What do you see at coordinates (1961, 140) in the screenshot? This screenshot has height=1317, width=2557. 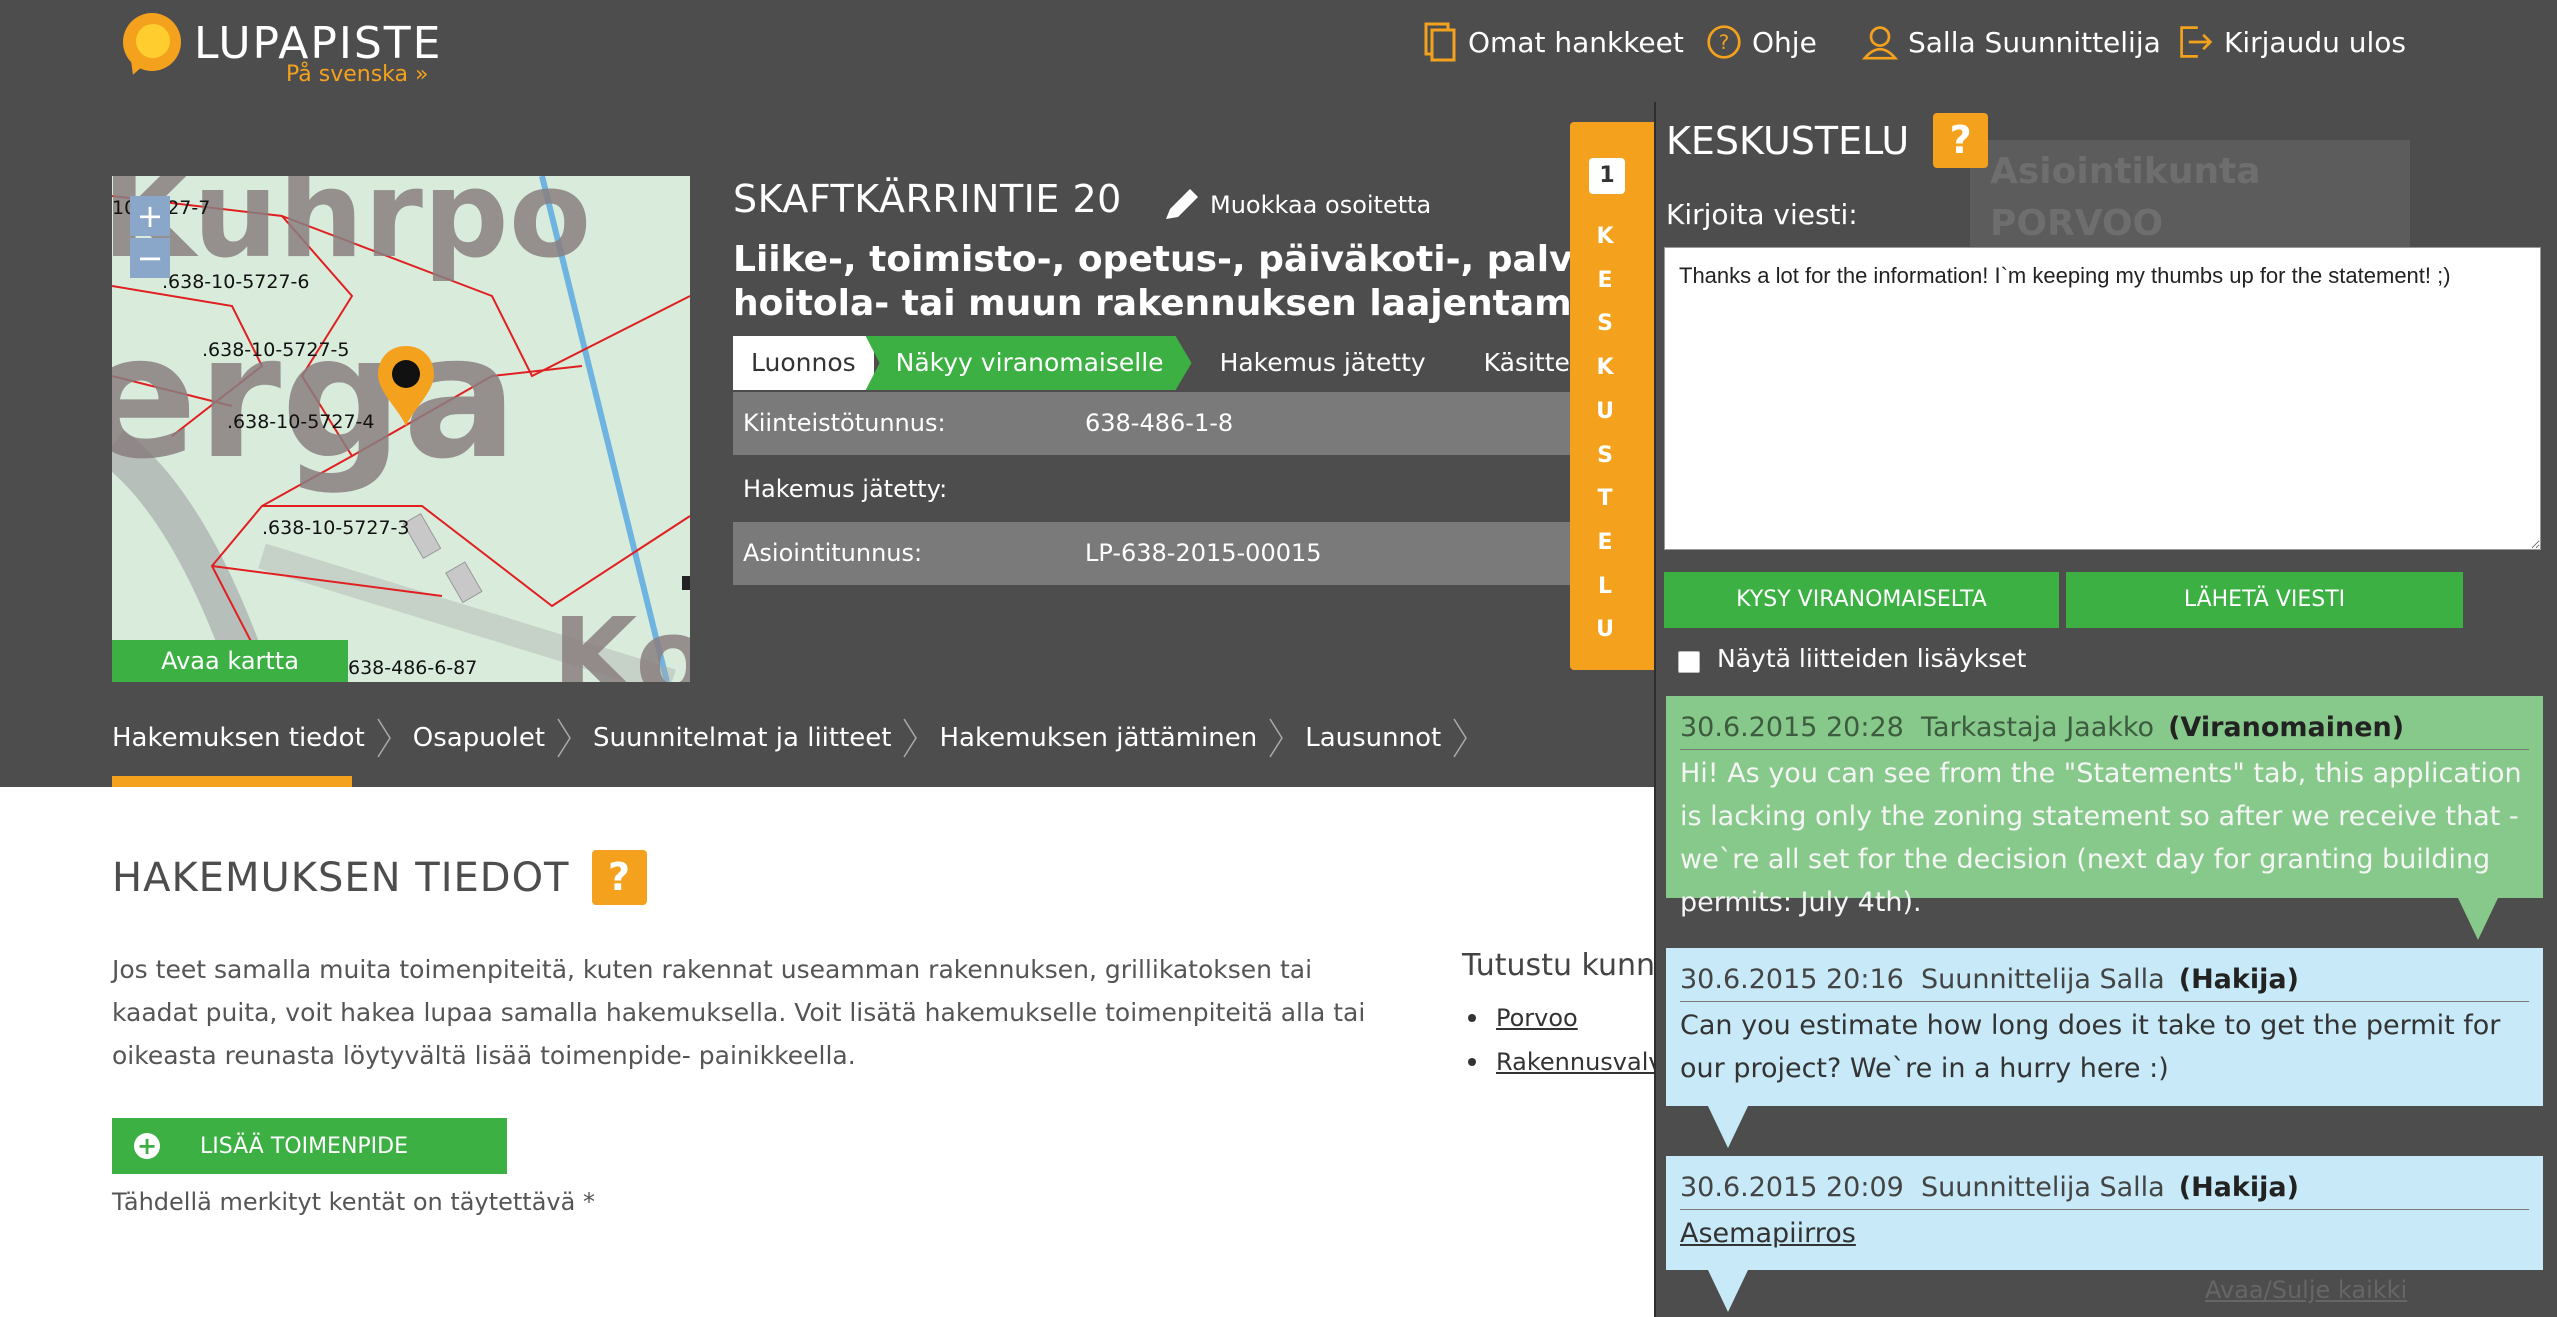 I see `conversation-help-button: ?` at bounding box center [1961, 140].